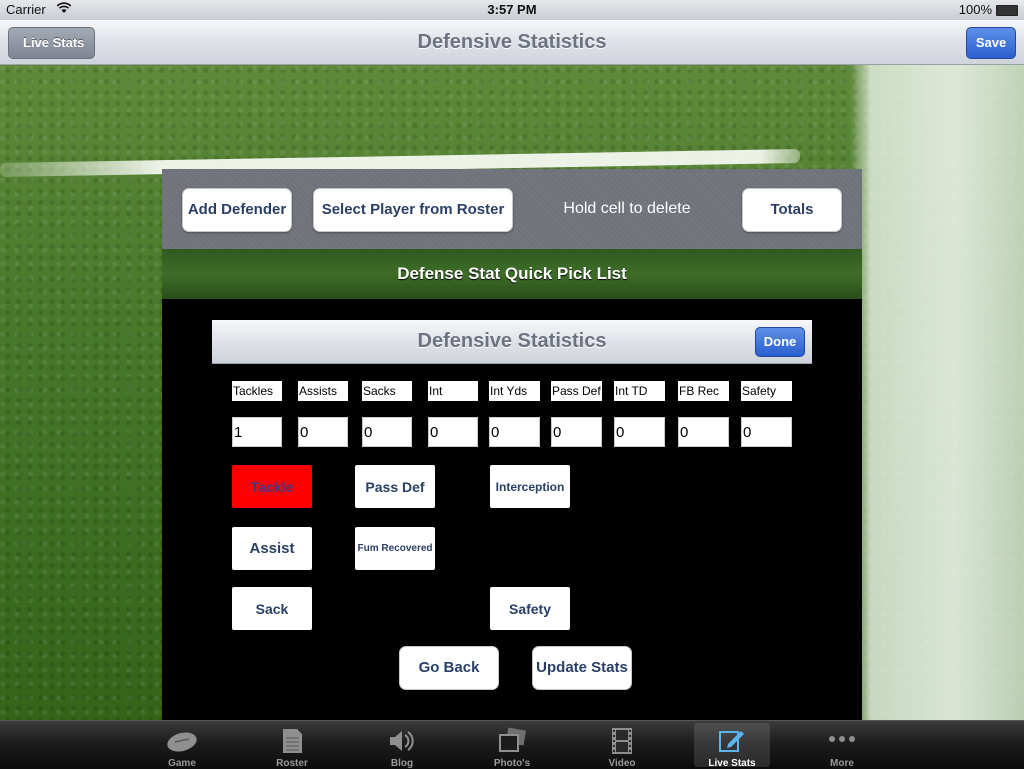 Image resolution: width=1024 pixels, height=769 pixels. I want to click on select-player-button: Select Player from Roster, so click(413, 210).